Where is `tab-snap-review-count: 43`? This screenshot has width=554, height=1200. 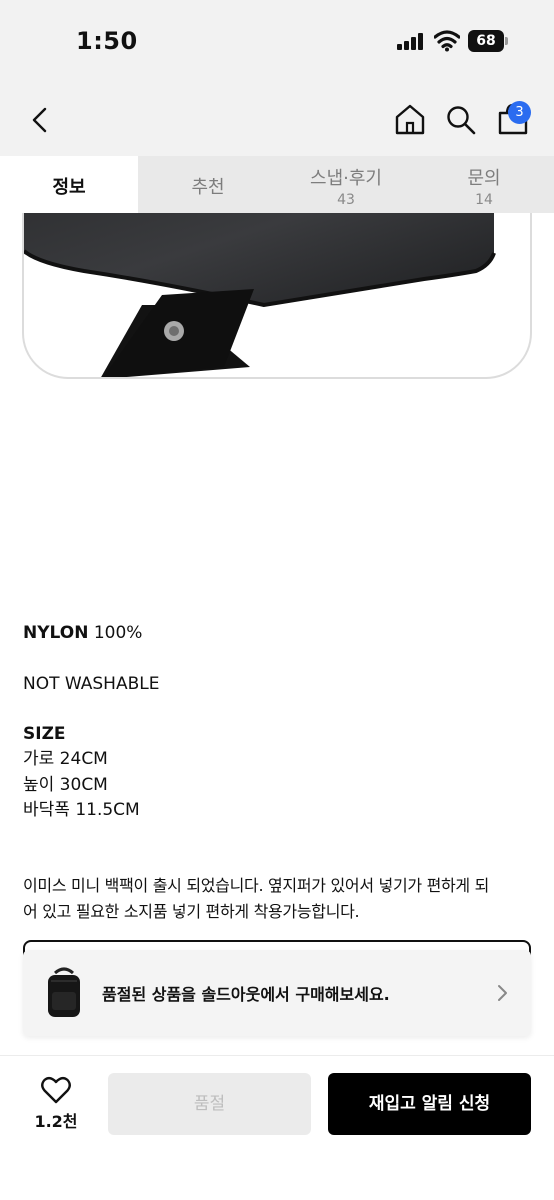 tab-snap-review-count: 43 is located at coordinates (346, 200).